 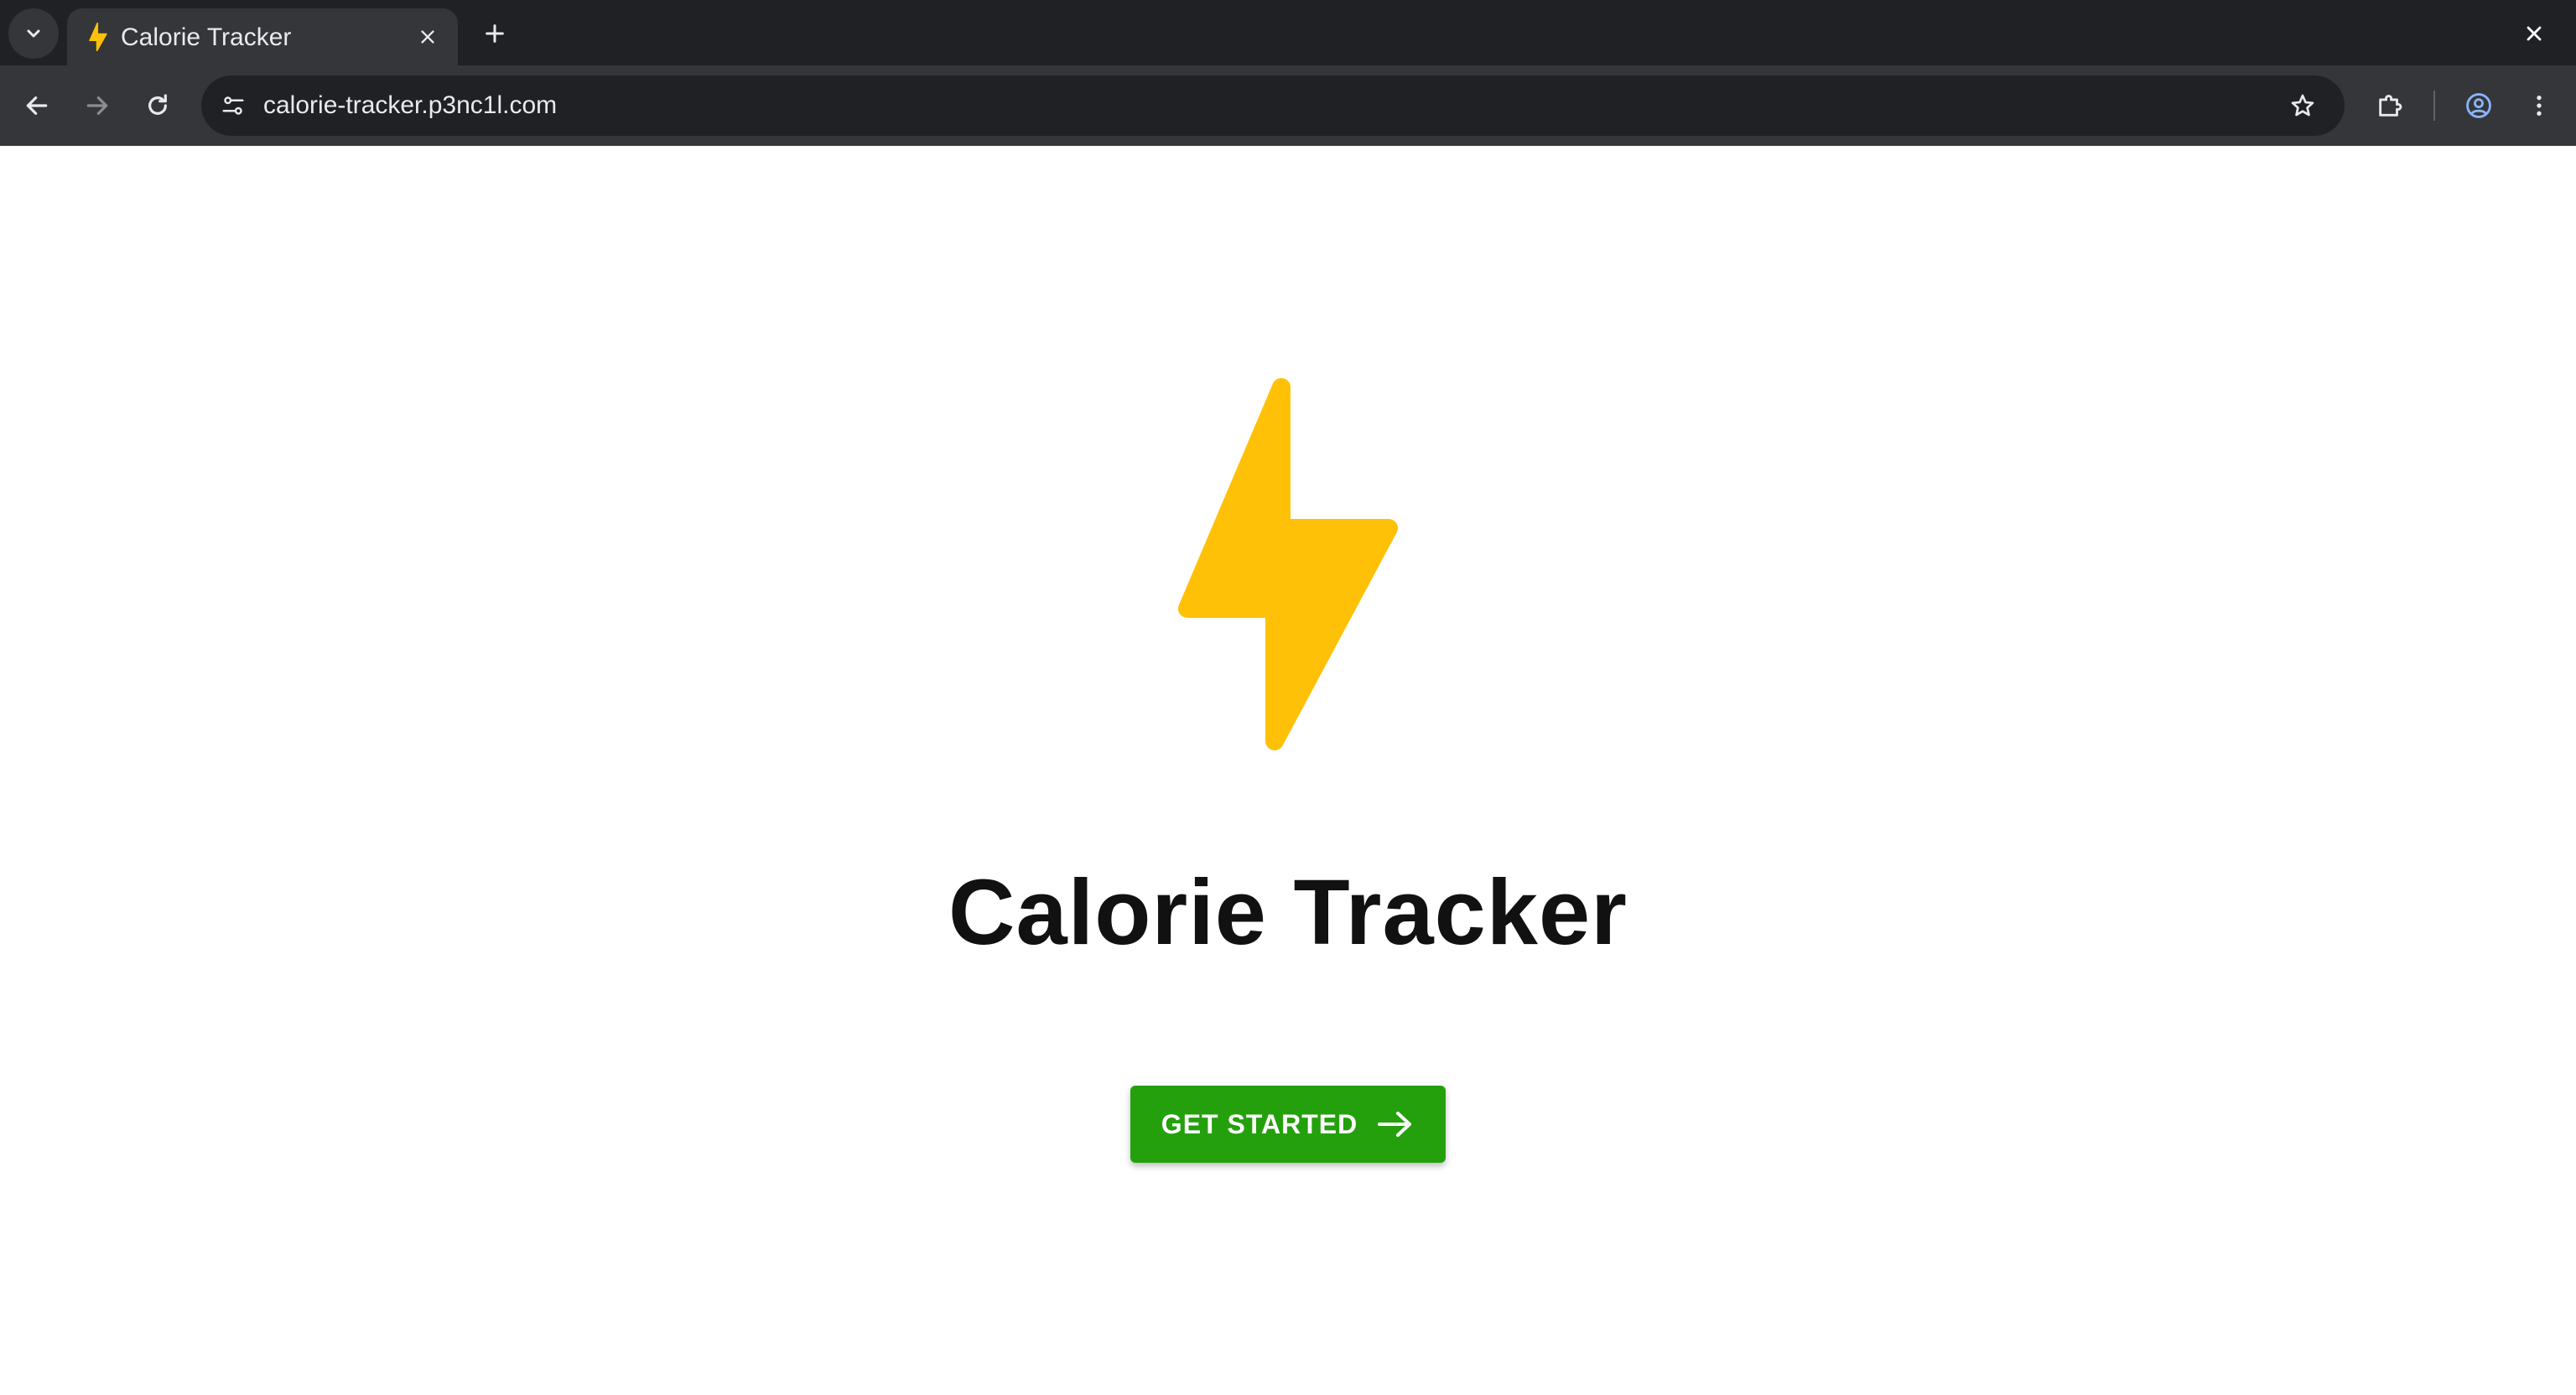 I want to click on tune-icon, so click(x=233, y=105).